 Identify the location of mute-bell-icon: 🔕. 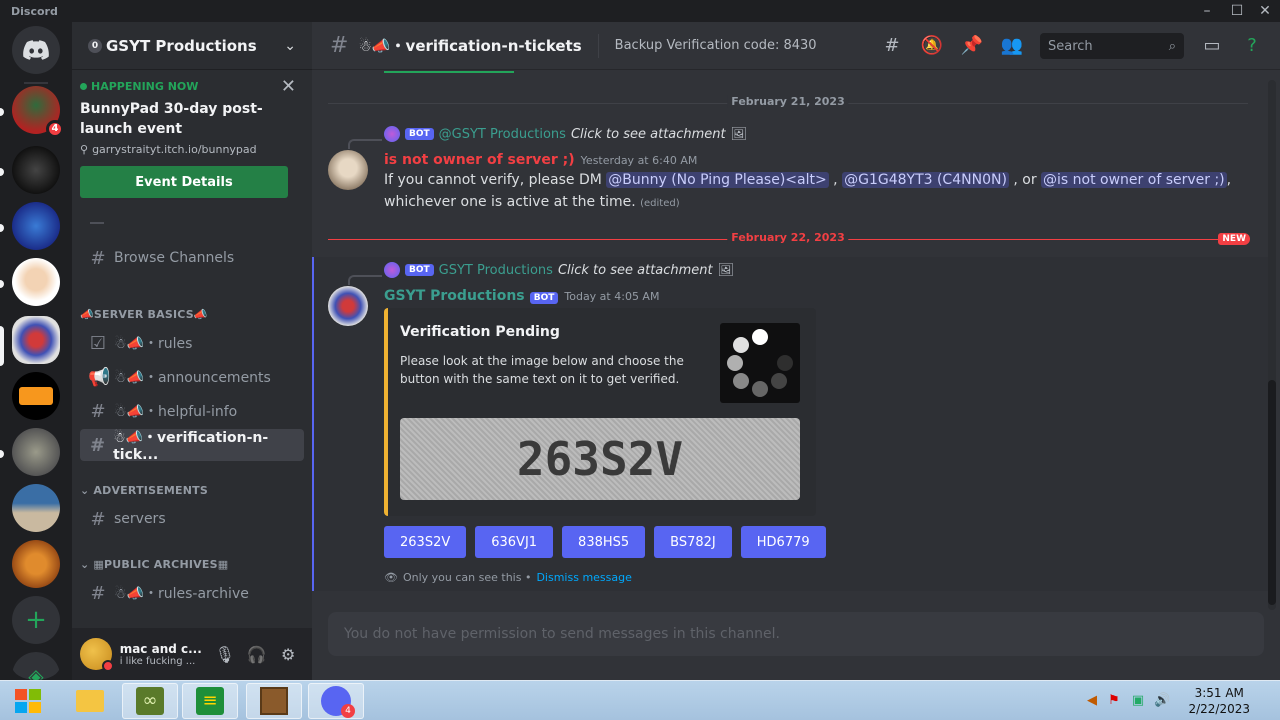
(932, 46).